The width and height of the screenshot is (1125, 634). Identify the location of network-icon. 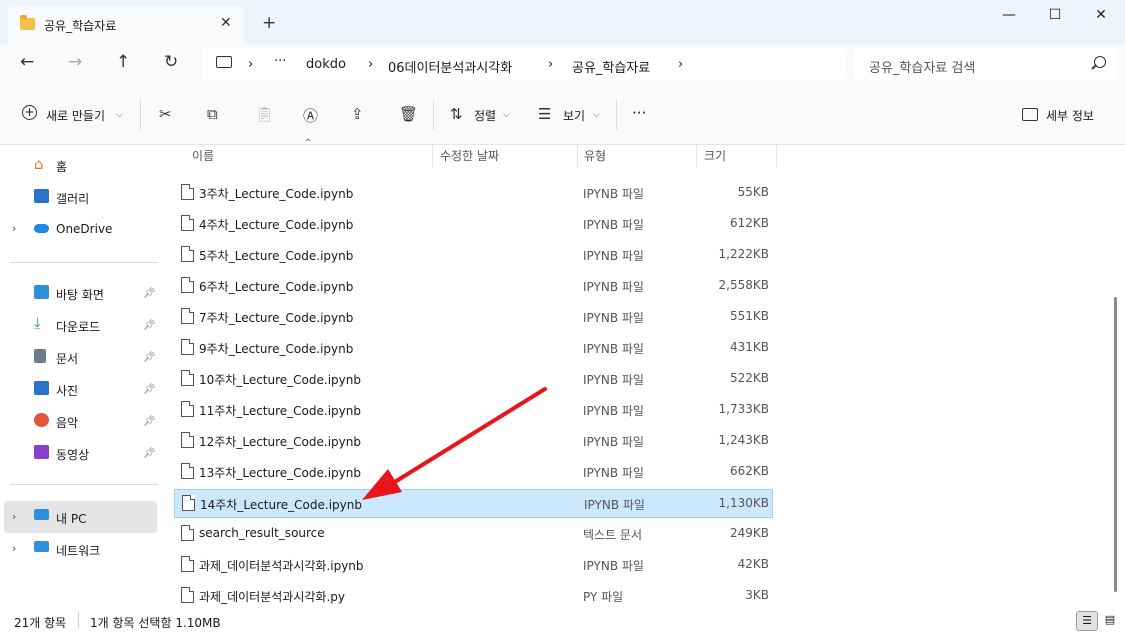
(41, 546).